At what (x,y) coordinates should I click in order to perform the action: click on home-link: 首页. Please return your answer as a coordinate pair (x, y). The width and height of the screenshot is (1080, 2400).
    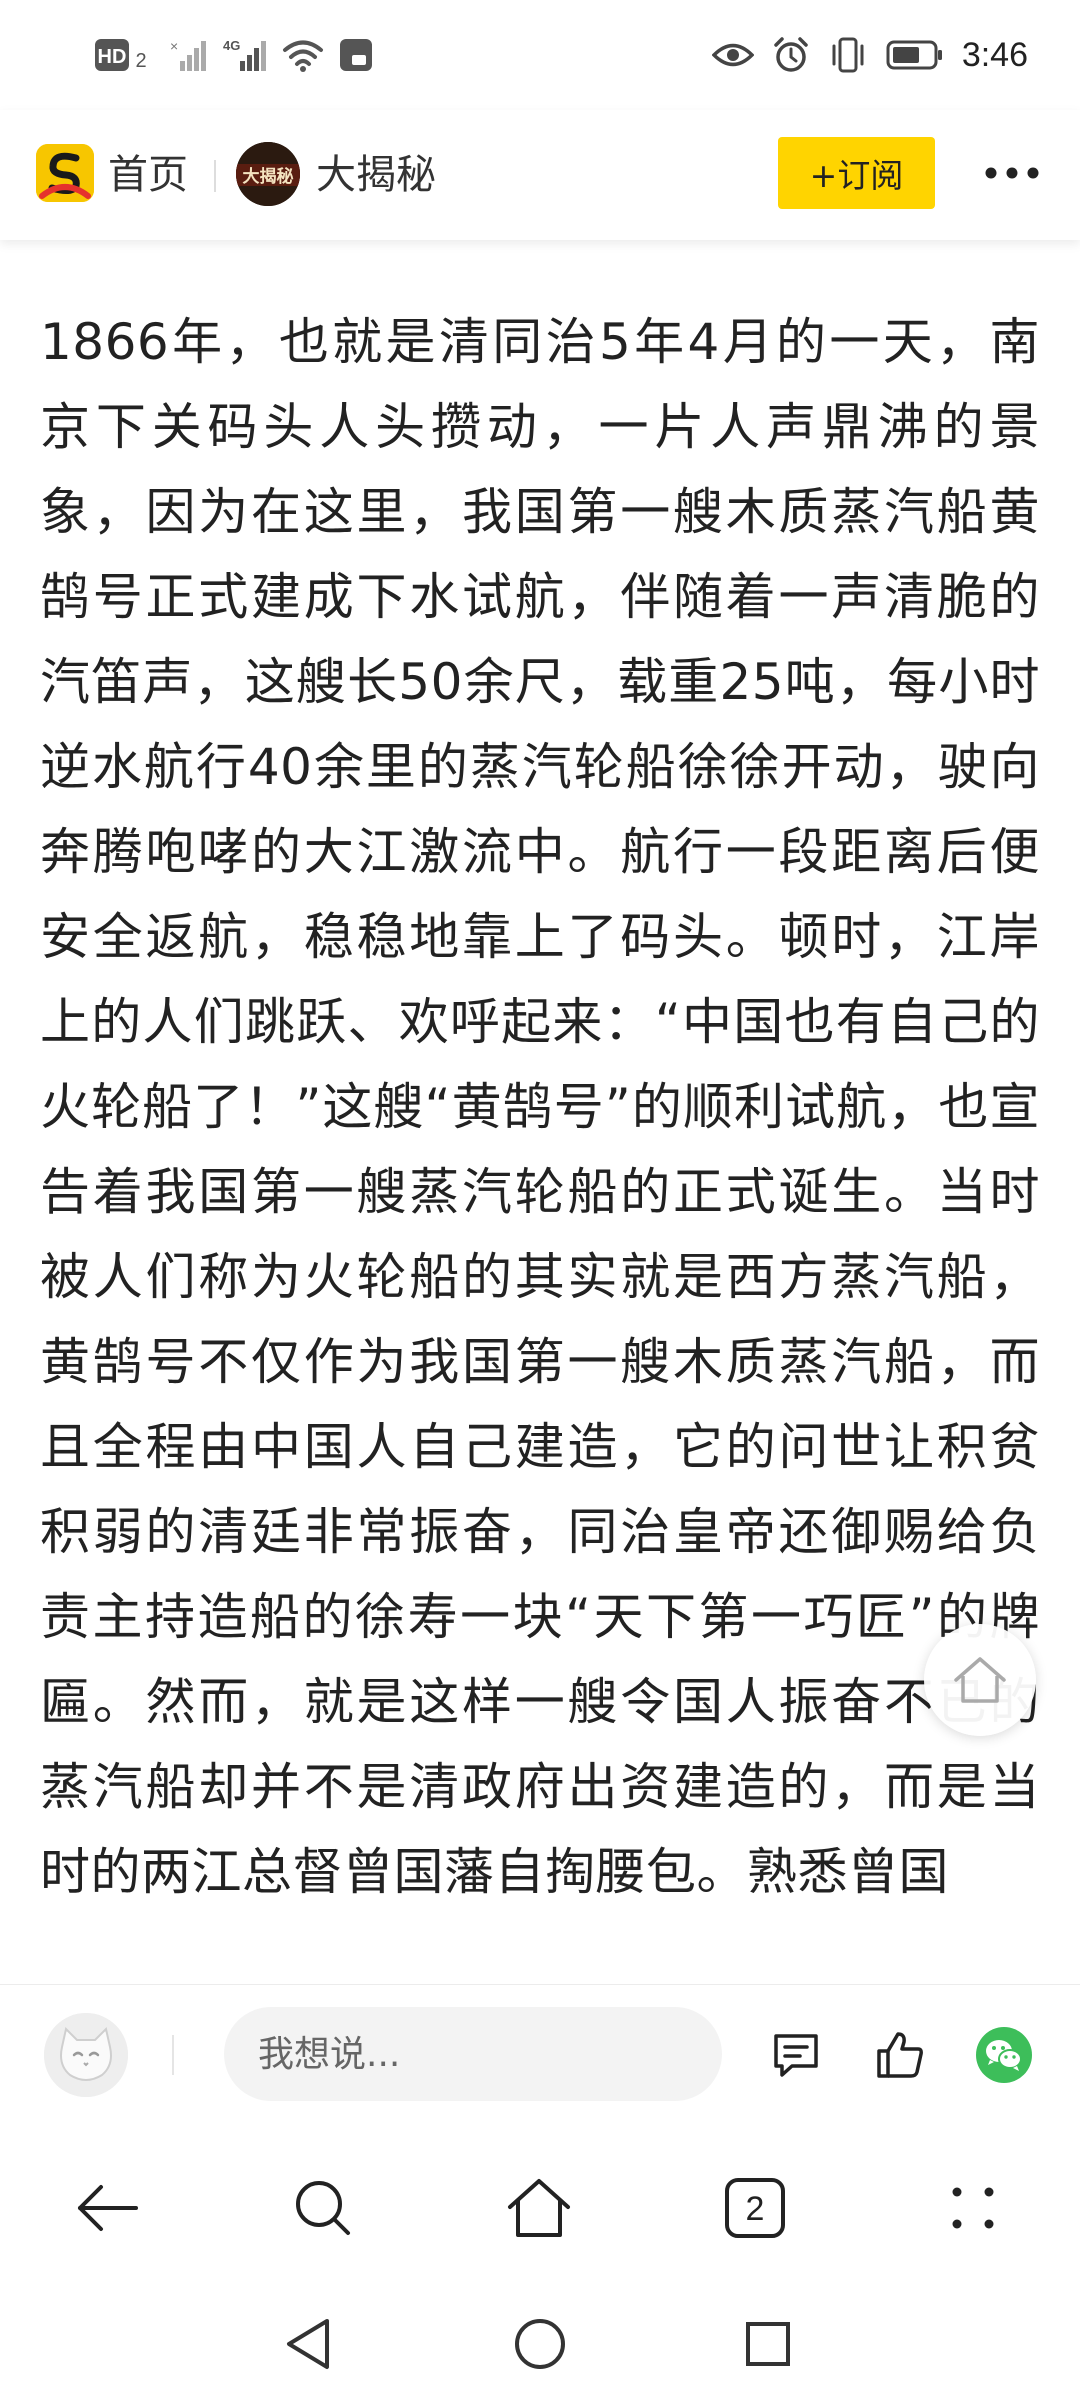
    Looking at the image, I should click on (148, 175).